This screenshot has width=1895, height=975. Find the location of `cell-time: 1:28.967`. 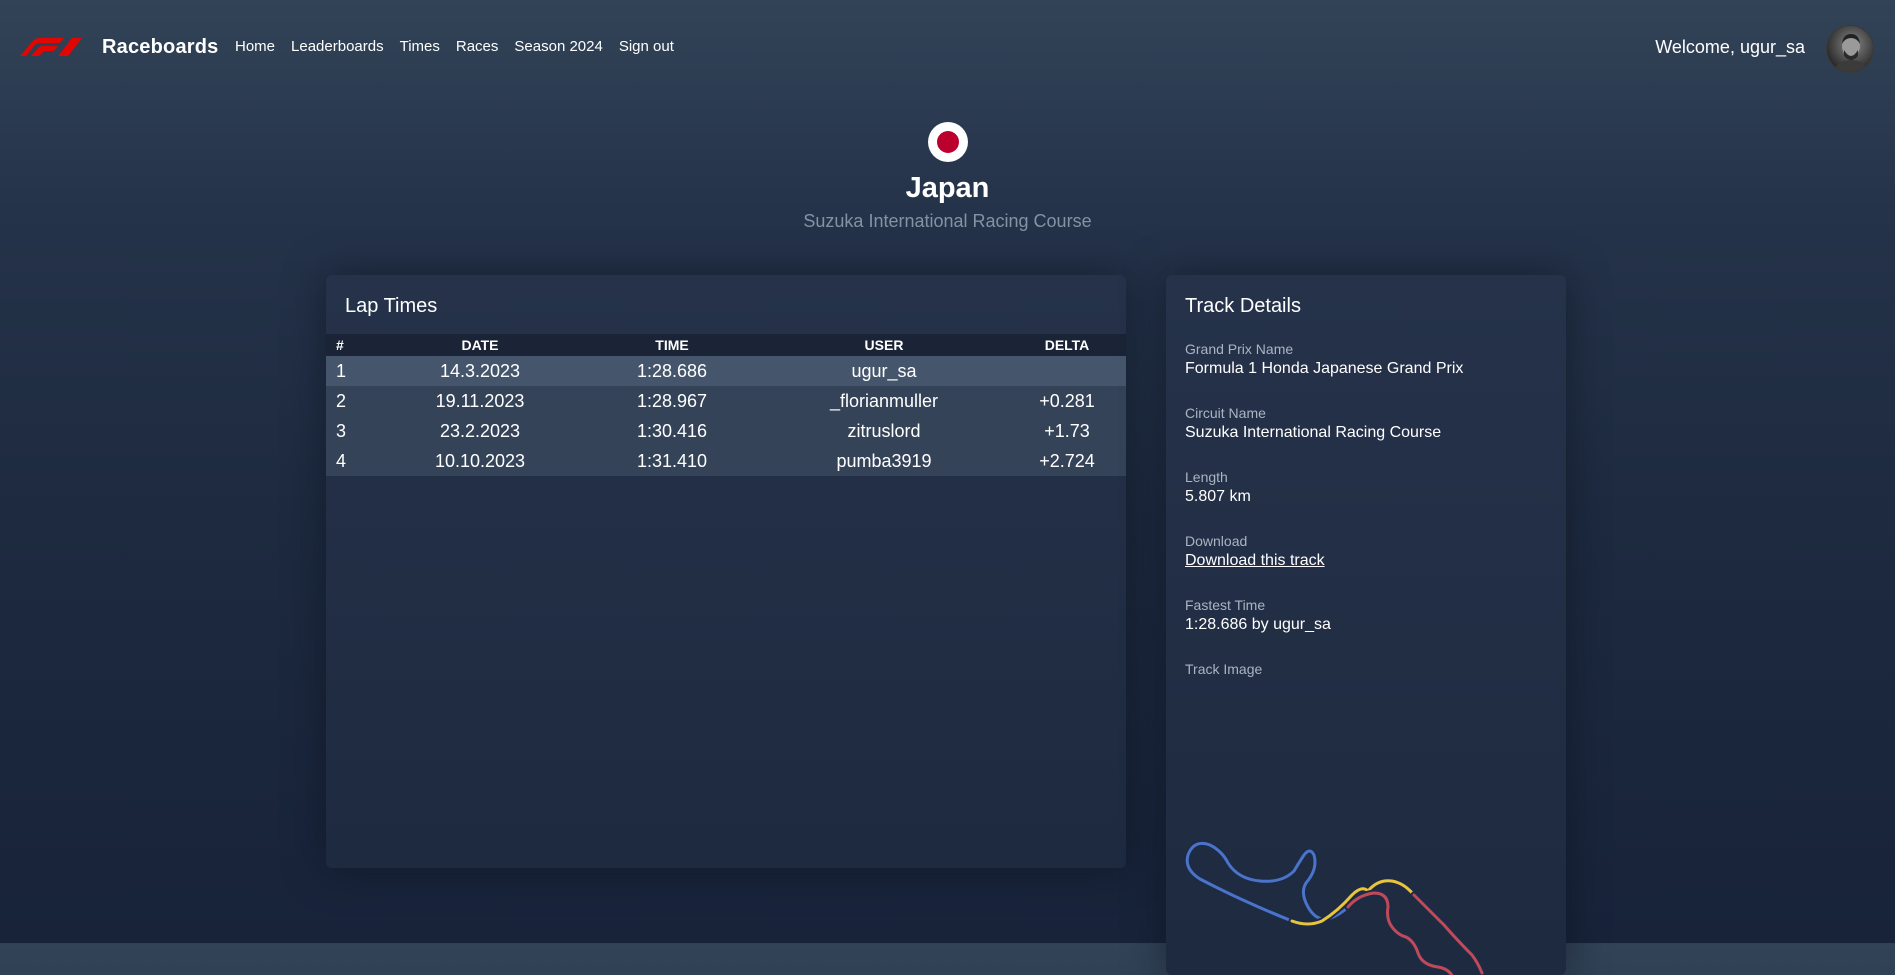

cell-time: 1:28.967 is located at coordinates (672, 401).